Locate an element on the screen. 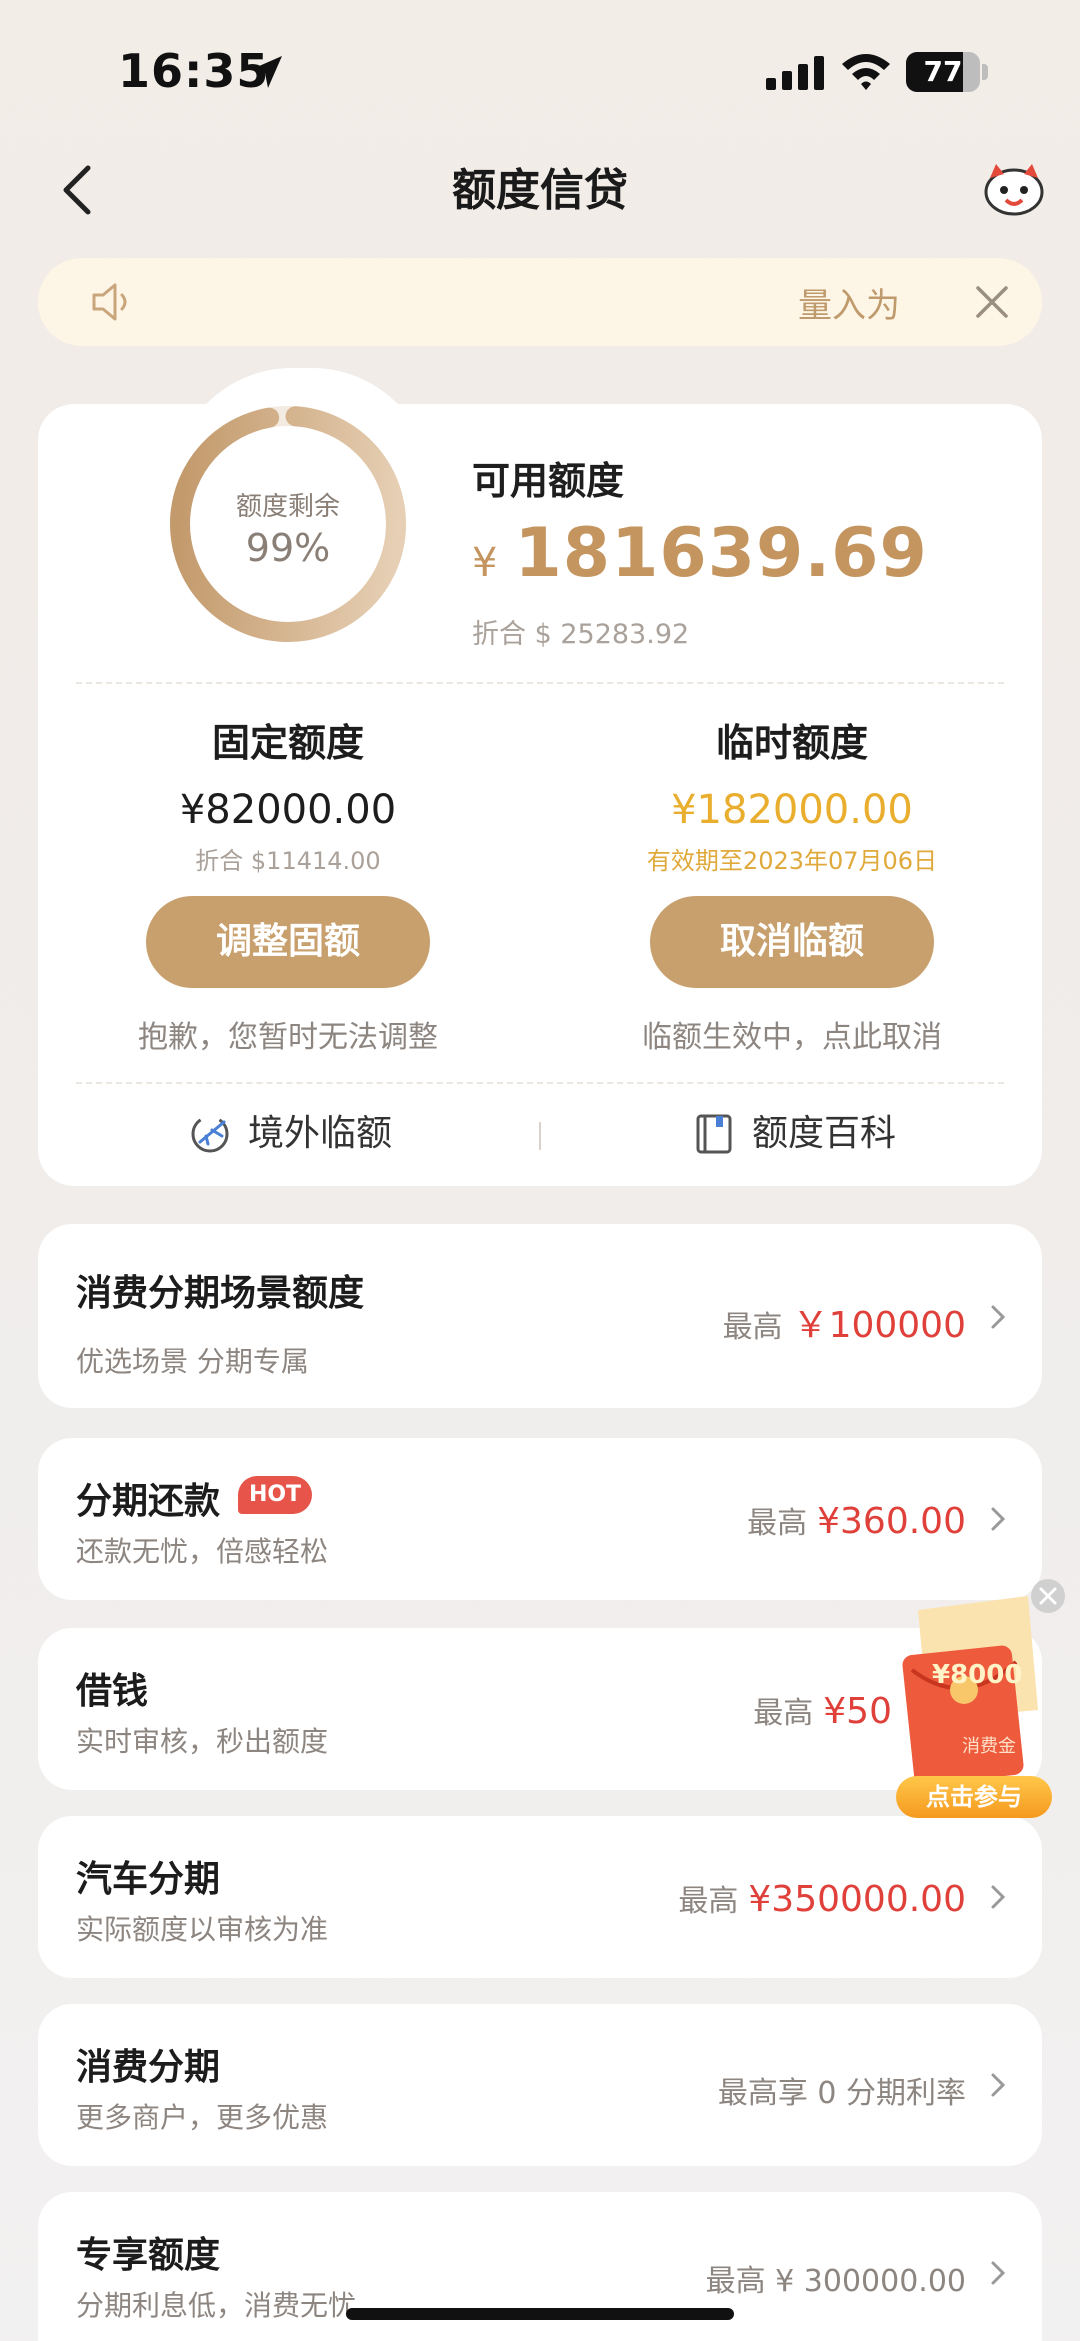 This screenshot has width=1080, height=2341. card-value-amount: ¥360.00 is located at coordinates (891, 1521).